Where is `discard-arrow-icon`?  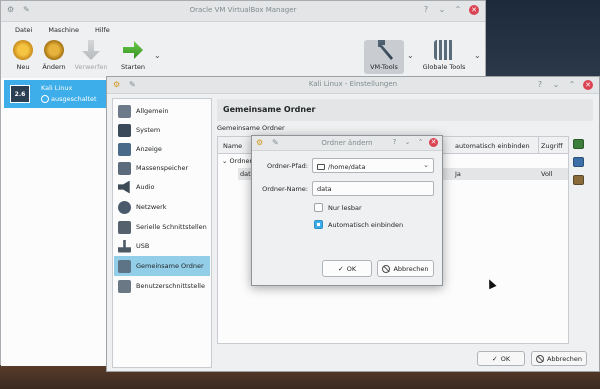 discard-arrow-icon is located at coordinates (91, 50).